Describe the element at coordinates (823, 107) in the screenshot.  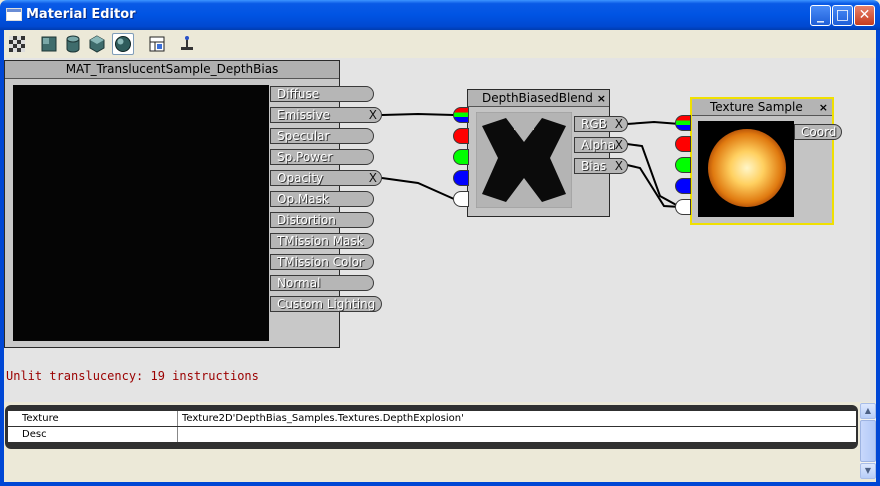
I see `tex-close-icon: ×` at that location.